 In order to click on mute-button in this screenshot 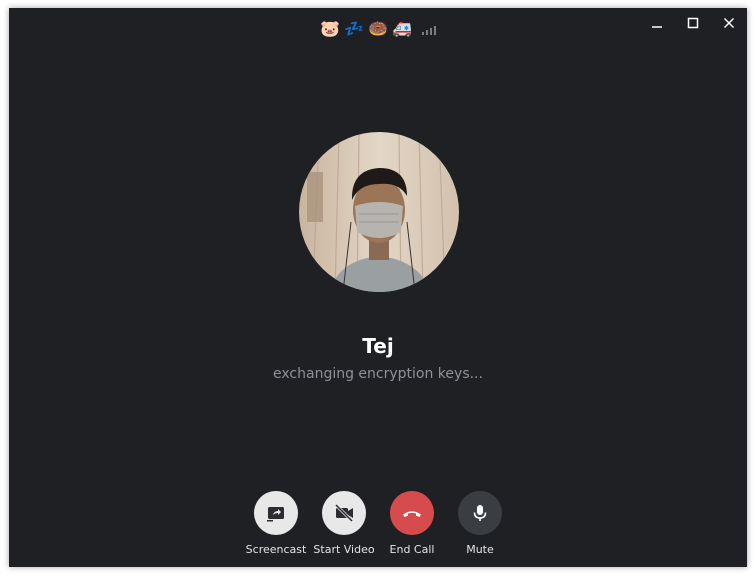, I will do `click(480, 513)`.